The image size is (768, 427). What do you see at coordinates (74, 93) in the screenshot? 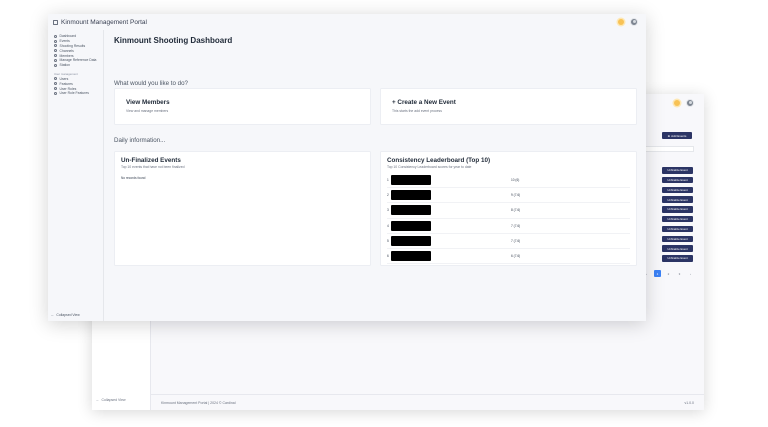
I see `sidebar-item-label: User Role Features` at bounding box center [74, 93].